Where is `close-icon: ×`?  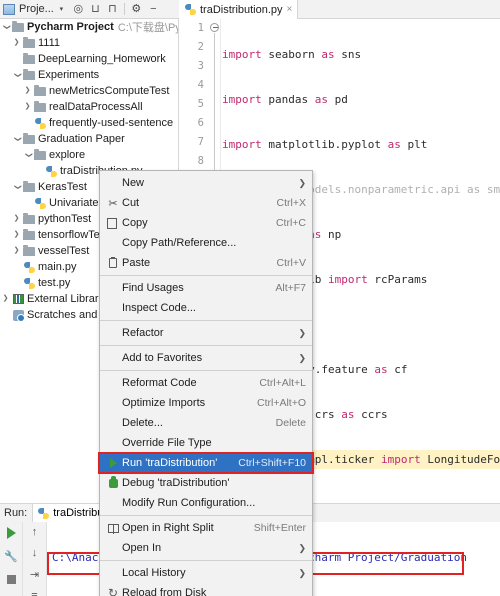 close-icon: × is located at coordinates (290, 9).